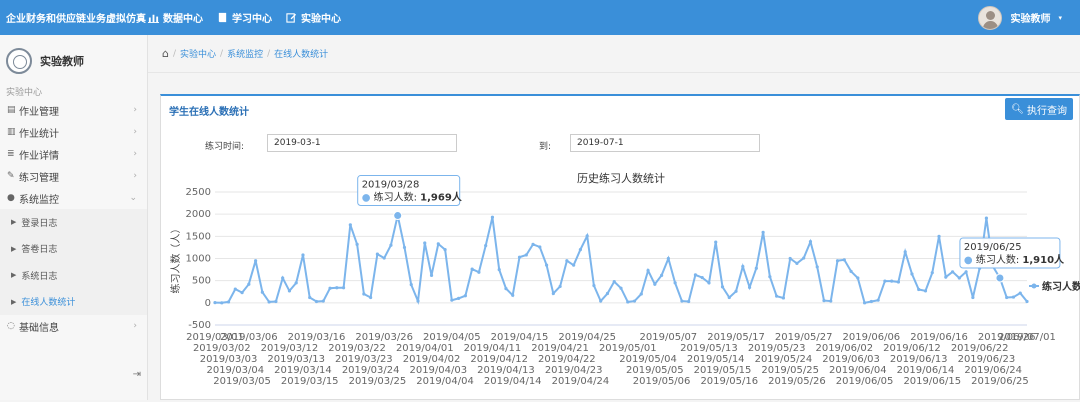 The height and width of the screenshot is (402, 1080). What do you see at coordinates (198, 192) in the screenshot?
I see `y-tick-label: 2500` at bounding box center [198, 192].